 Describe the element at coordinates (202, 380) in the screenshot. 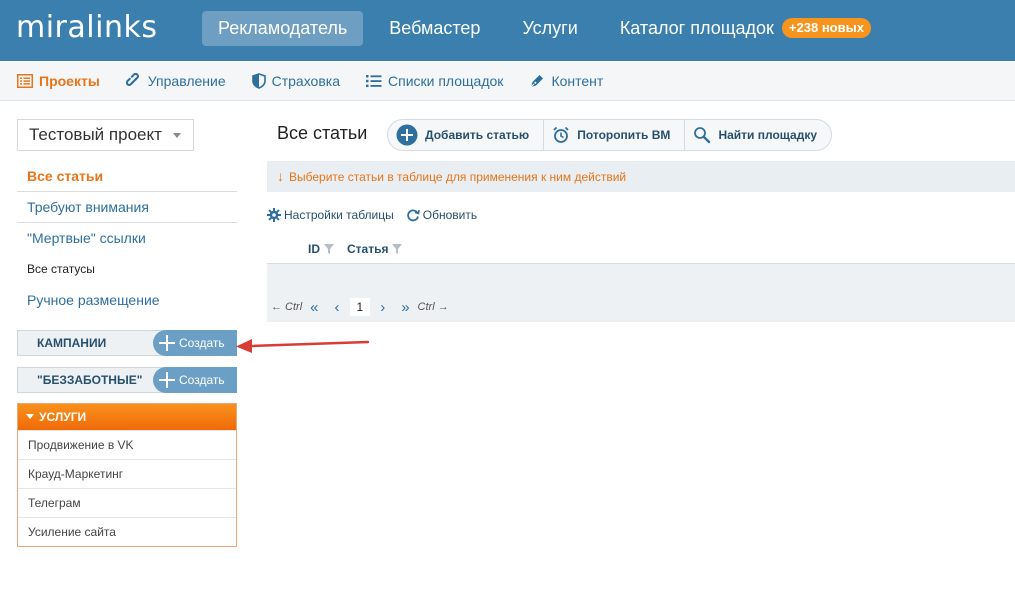

I see `create-carefree-label: Создать` at that location.